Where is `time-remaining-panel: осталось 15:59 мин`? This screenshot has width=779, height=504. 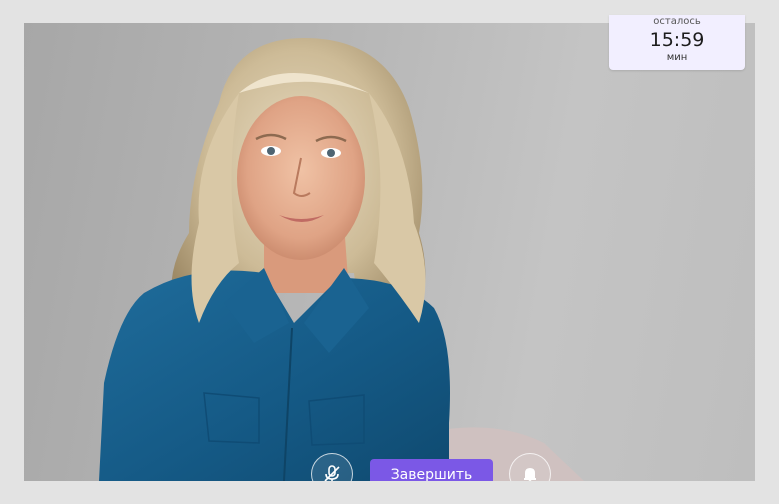 time-remaining-panel: осталось 15:59 мин is located at coordinates (677, 42).